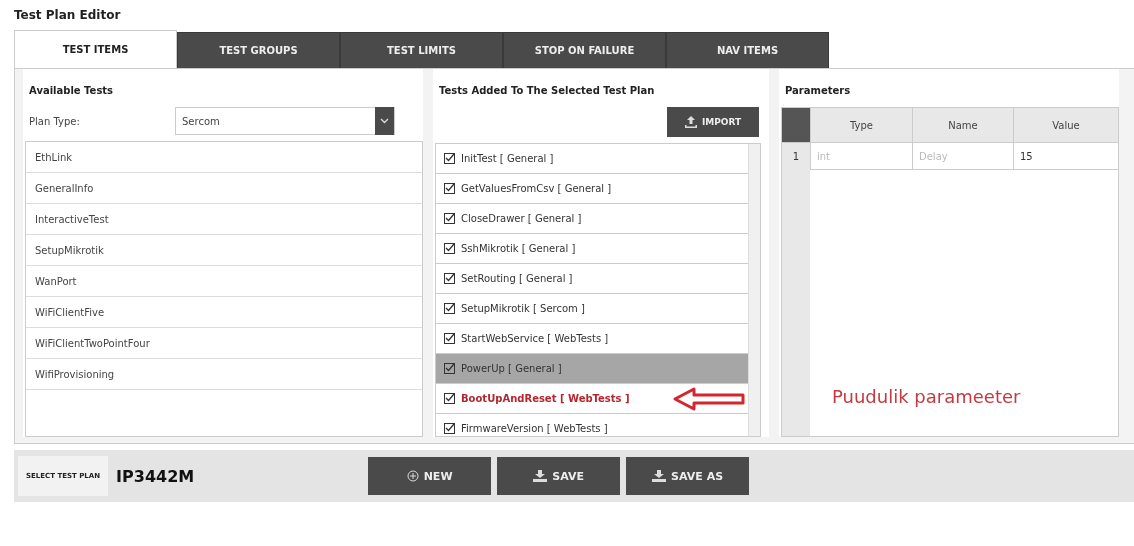 The width and height of the screenshot is (1134, 546). Describe the element at coordinates (754, 290) in the screenshot. I see `scrollbar` at that location.